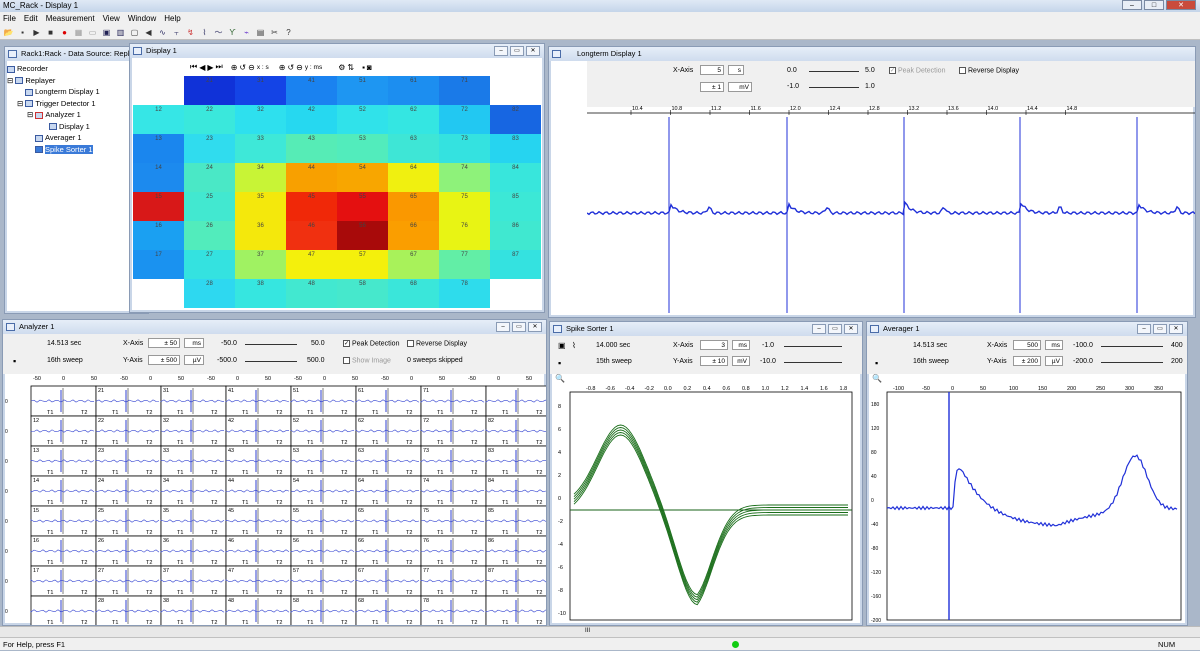  I want to click on display-icon: ▣, so click(106, 32).